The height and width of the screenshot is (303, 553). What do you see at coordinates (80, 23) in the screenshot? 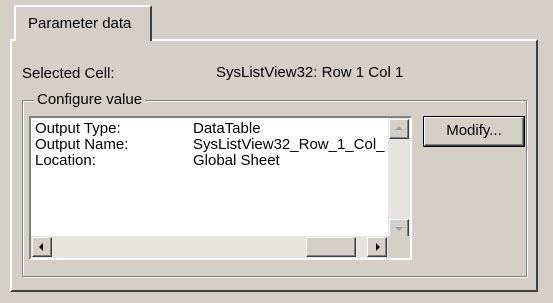
I see `tab-label: Parameter data` at bounding box center [80, 23].